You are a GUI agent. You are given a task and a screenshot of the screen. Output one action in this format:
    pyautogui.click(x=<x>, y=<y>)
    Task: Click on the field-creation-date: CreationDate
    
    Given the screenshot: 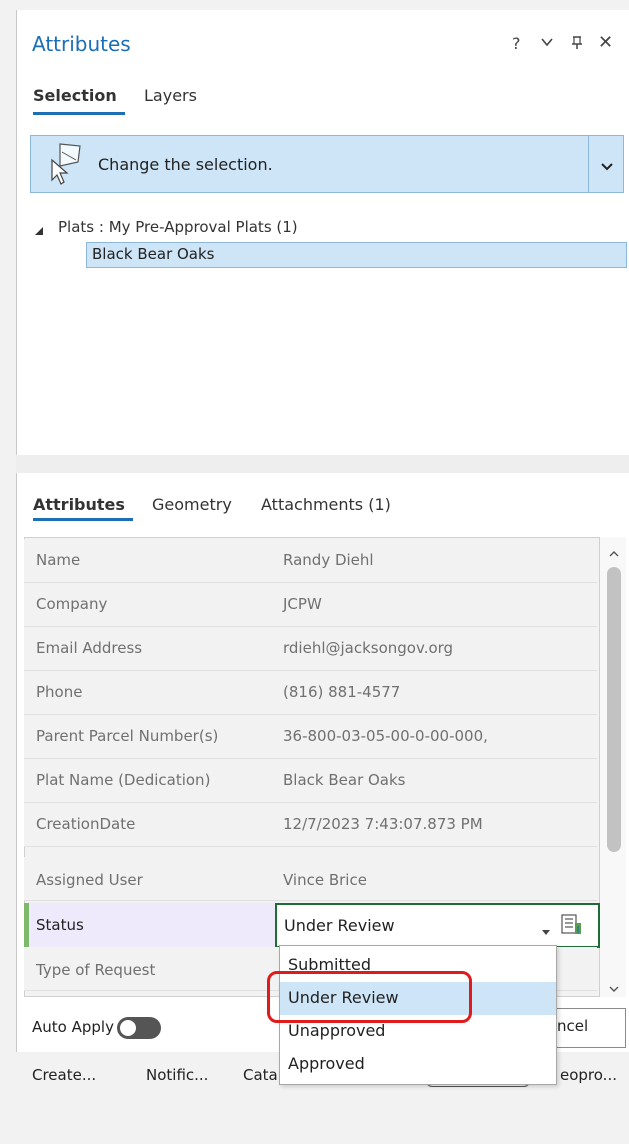 What is the action you would take?
    pyautogui.click(x=86, y=824)
    